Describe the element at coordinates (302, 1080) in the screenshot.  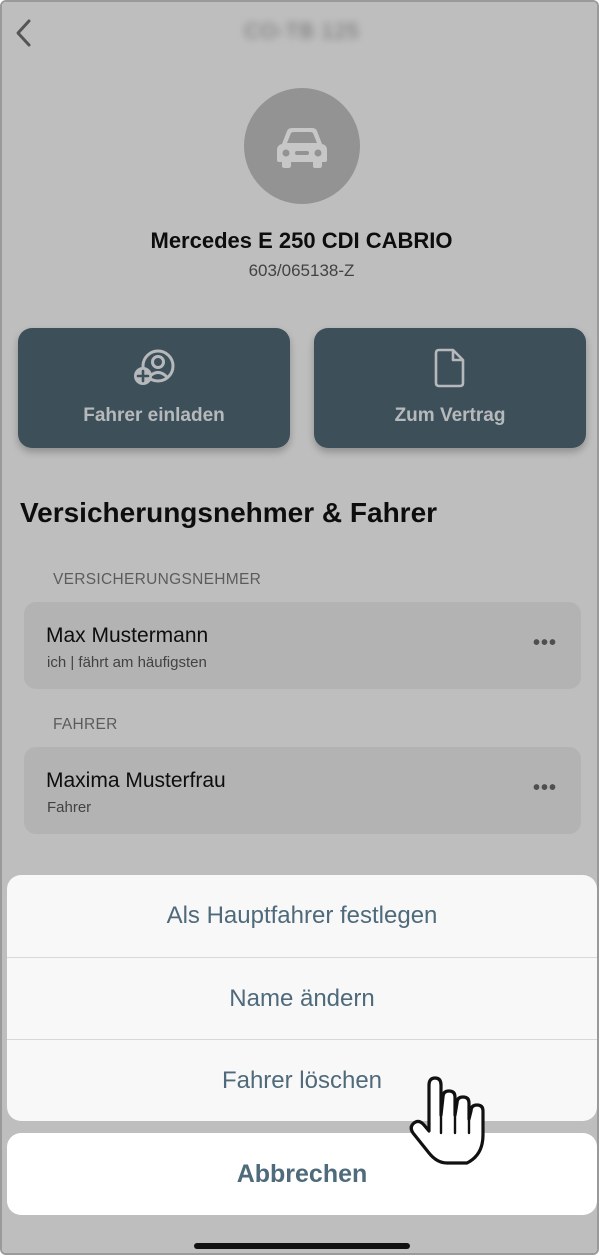
I see `delete-driver-option: Fahrer löschen` at that location.